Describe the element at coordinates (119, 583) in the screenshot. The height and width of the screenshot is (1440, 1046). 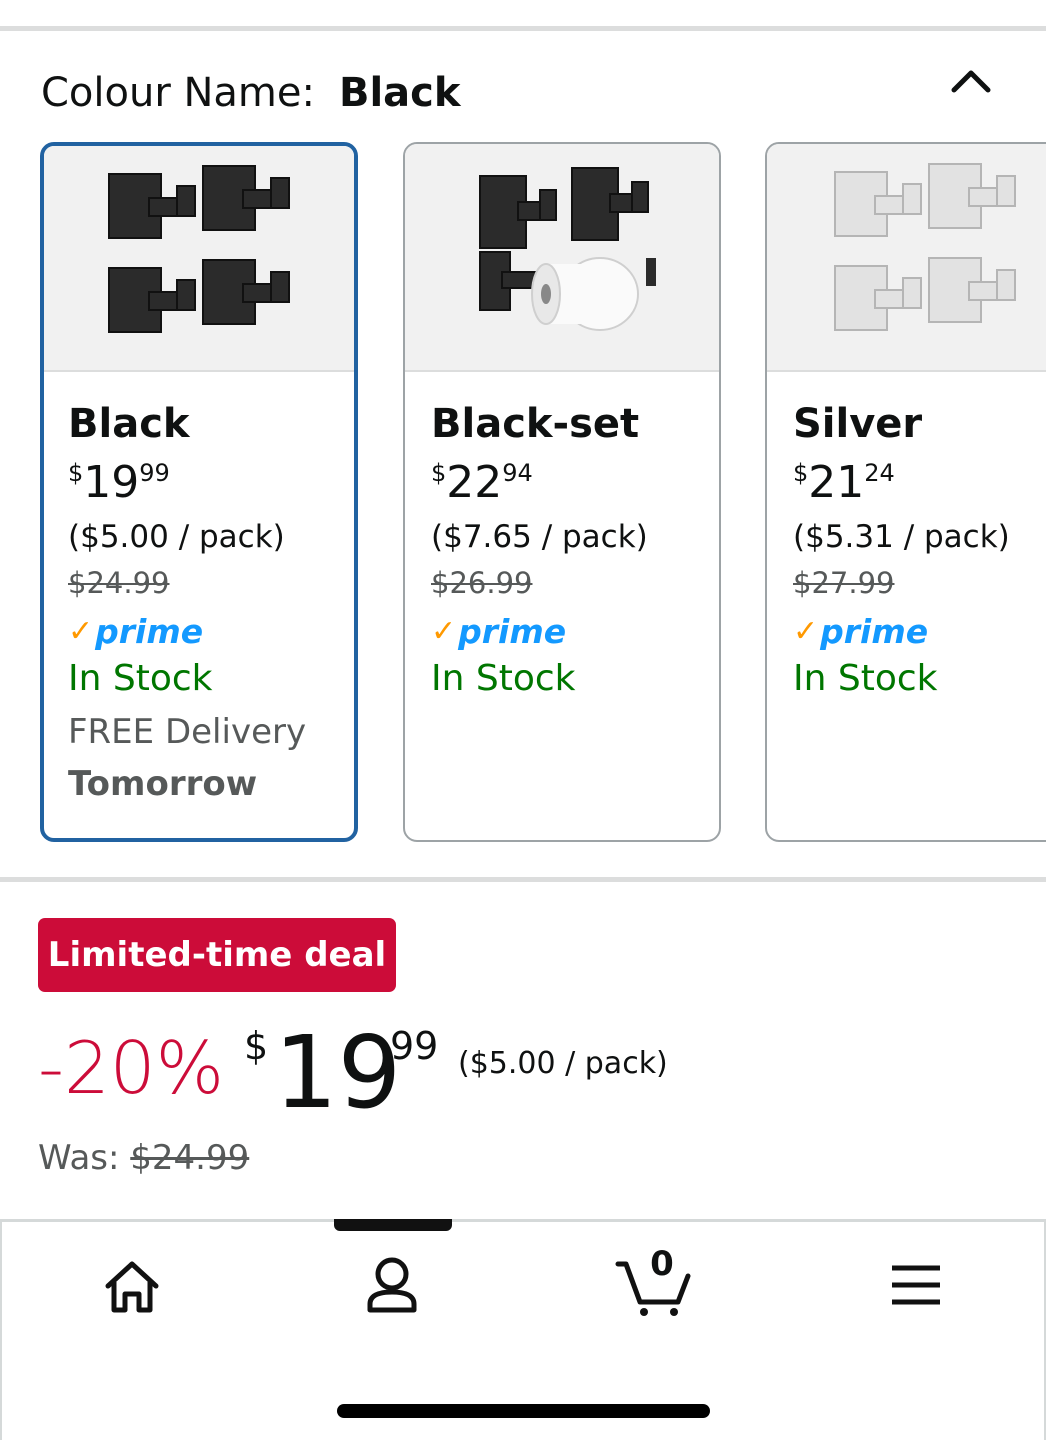
I see `variant-list-price: $24.99` at that location.